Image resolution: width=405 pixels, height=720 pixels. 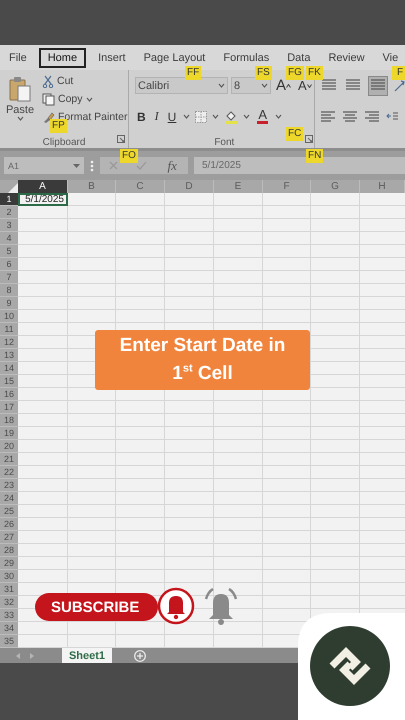 What do you see at coordinates (9, 485) in the screenshot?
I see `row-header: 23` at bounding box center [9, 485].